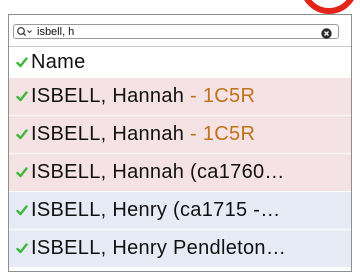 Image resolution: width=360 pixels, height=276 pixels. I want to click on clear-icon, so click(326, 32).